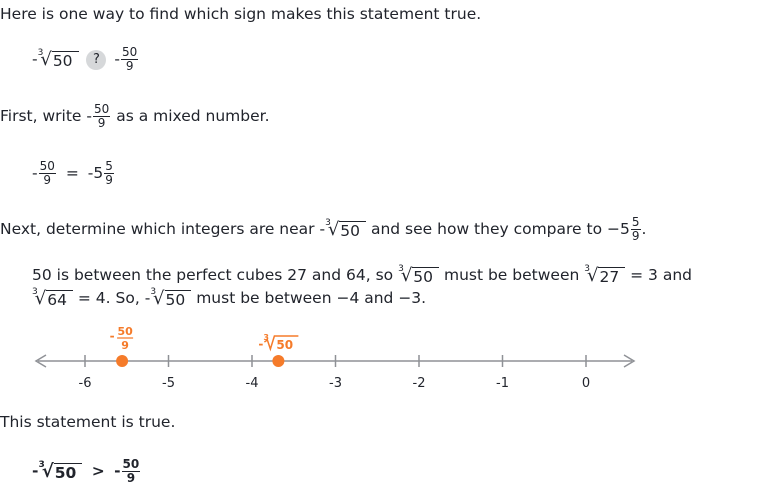 This screenshot has height=492, width=760. What do you see at coordinates (661, 275) in the screenshot?
I see `explain-c: = 3 and` at bounding box center [661, 275].